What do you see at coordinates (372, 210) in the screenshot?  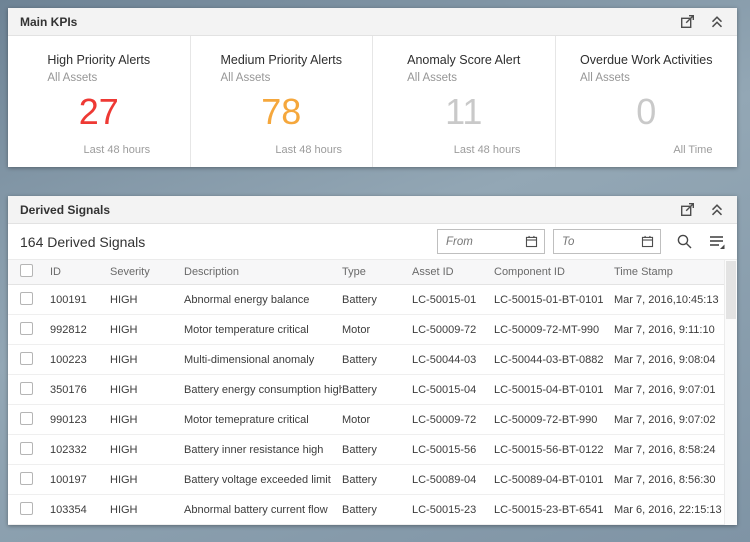 I see `derived-signals-panel-header: Derived Signals` at bounding box center [372, 210].